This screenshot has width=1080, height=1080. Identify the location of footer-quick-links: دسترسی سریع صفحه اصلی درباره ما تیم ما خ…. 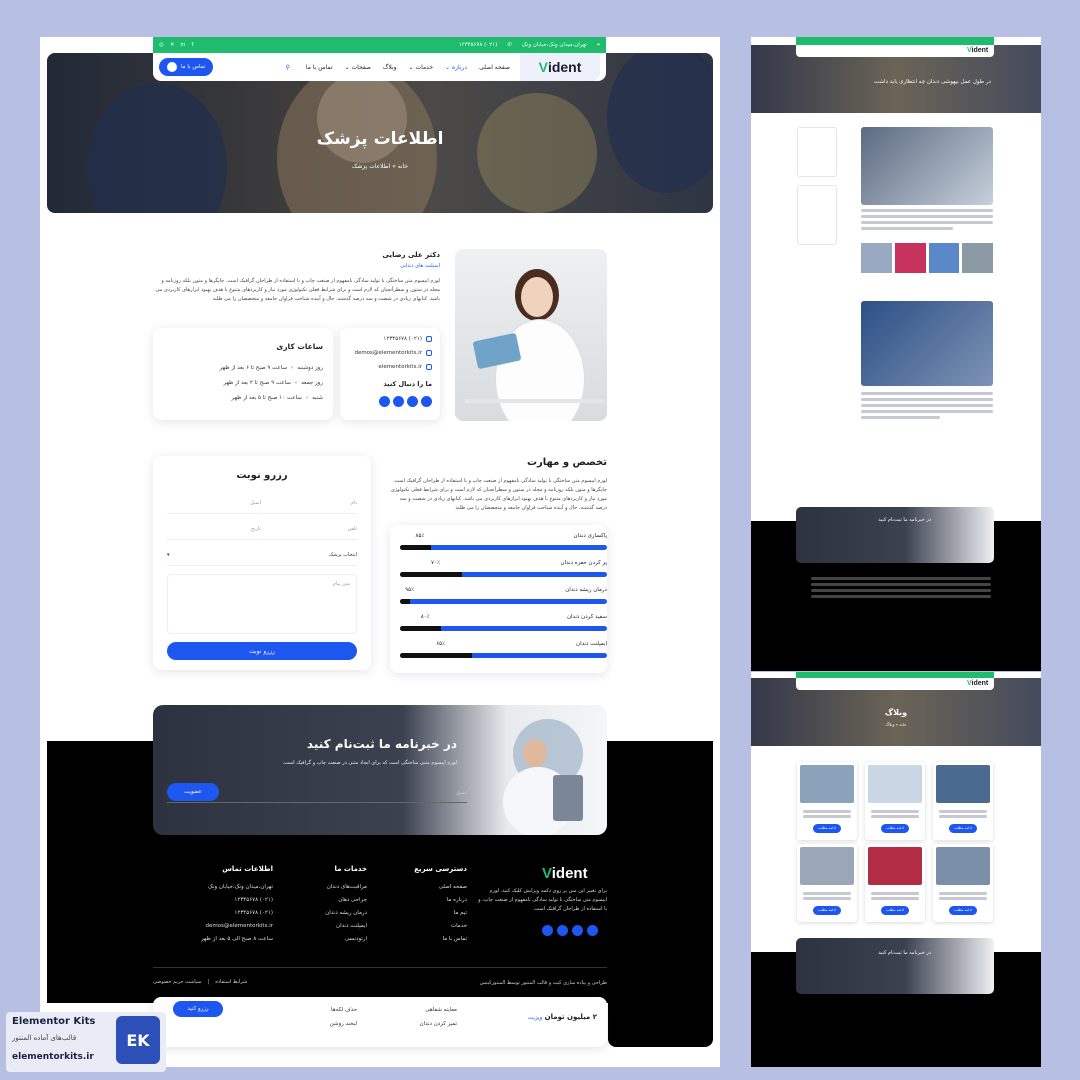
(422, 905).